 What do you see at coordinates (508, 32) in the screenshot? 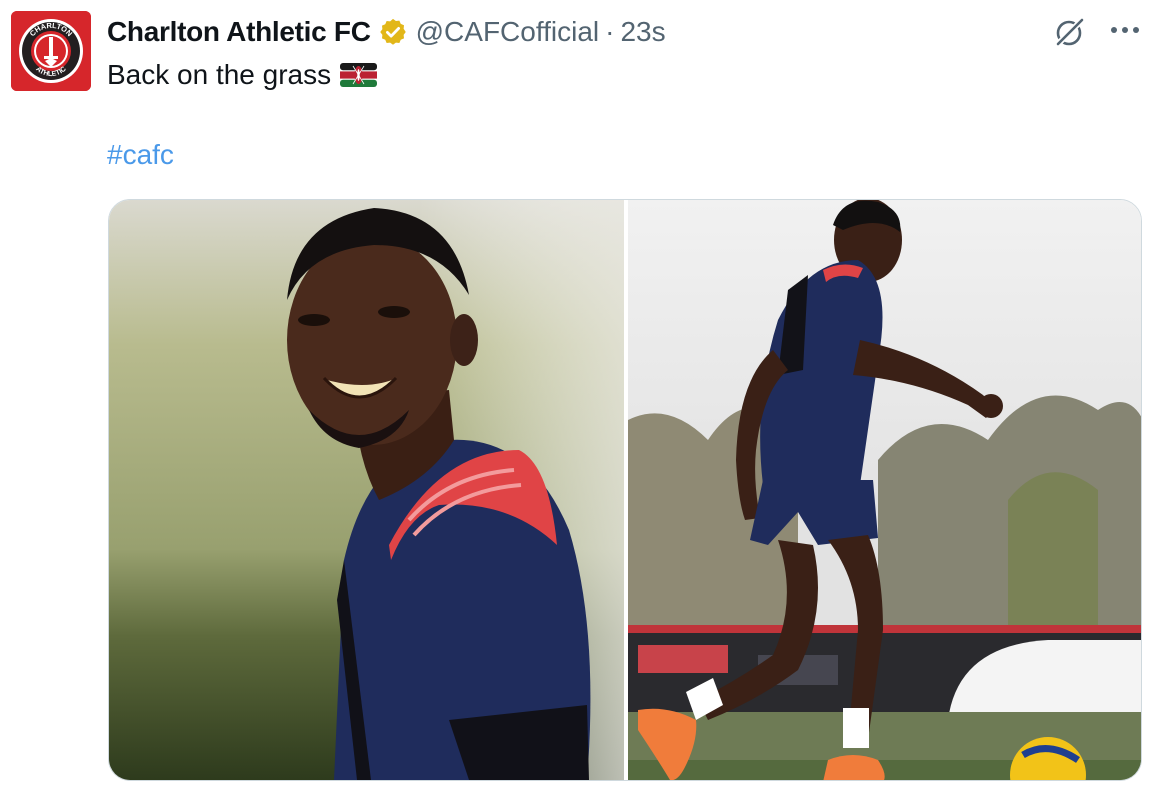
I see `author-handle: @CAFCofficial` at bounding box center [508, 32].